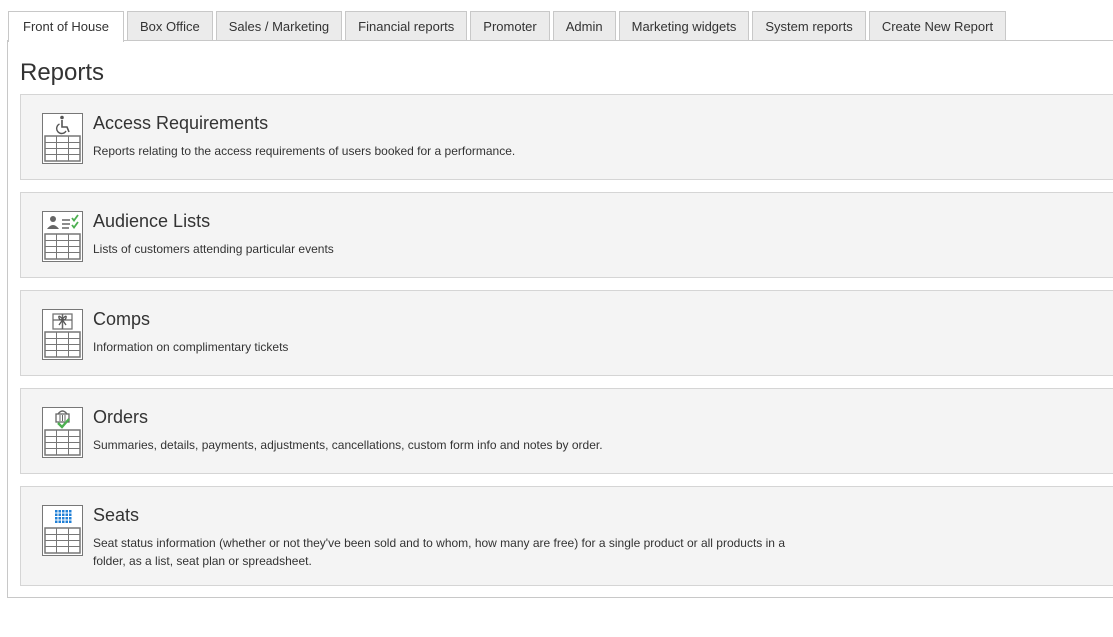 The image size is (1113, 637). I want to click on tab-box-office: Box Office, so click(170, 26).